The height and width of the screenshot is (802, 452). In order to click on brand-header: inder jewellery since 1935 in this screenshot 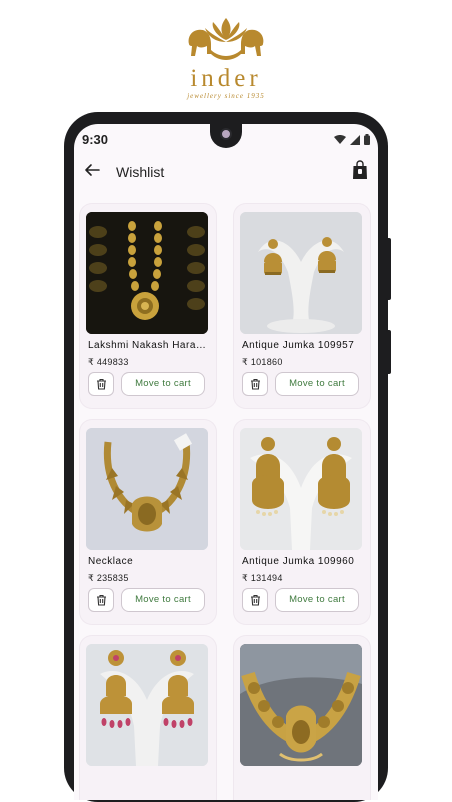, I will do `click(226, 57)`.